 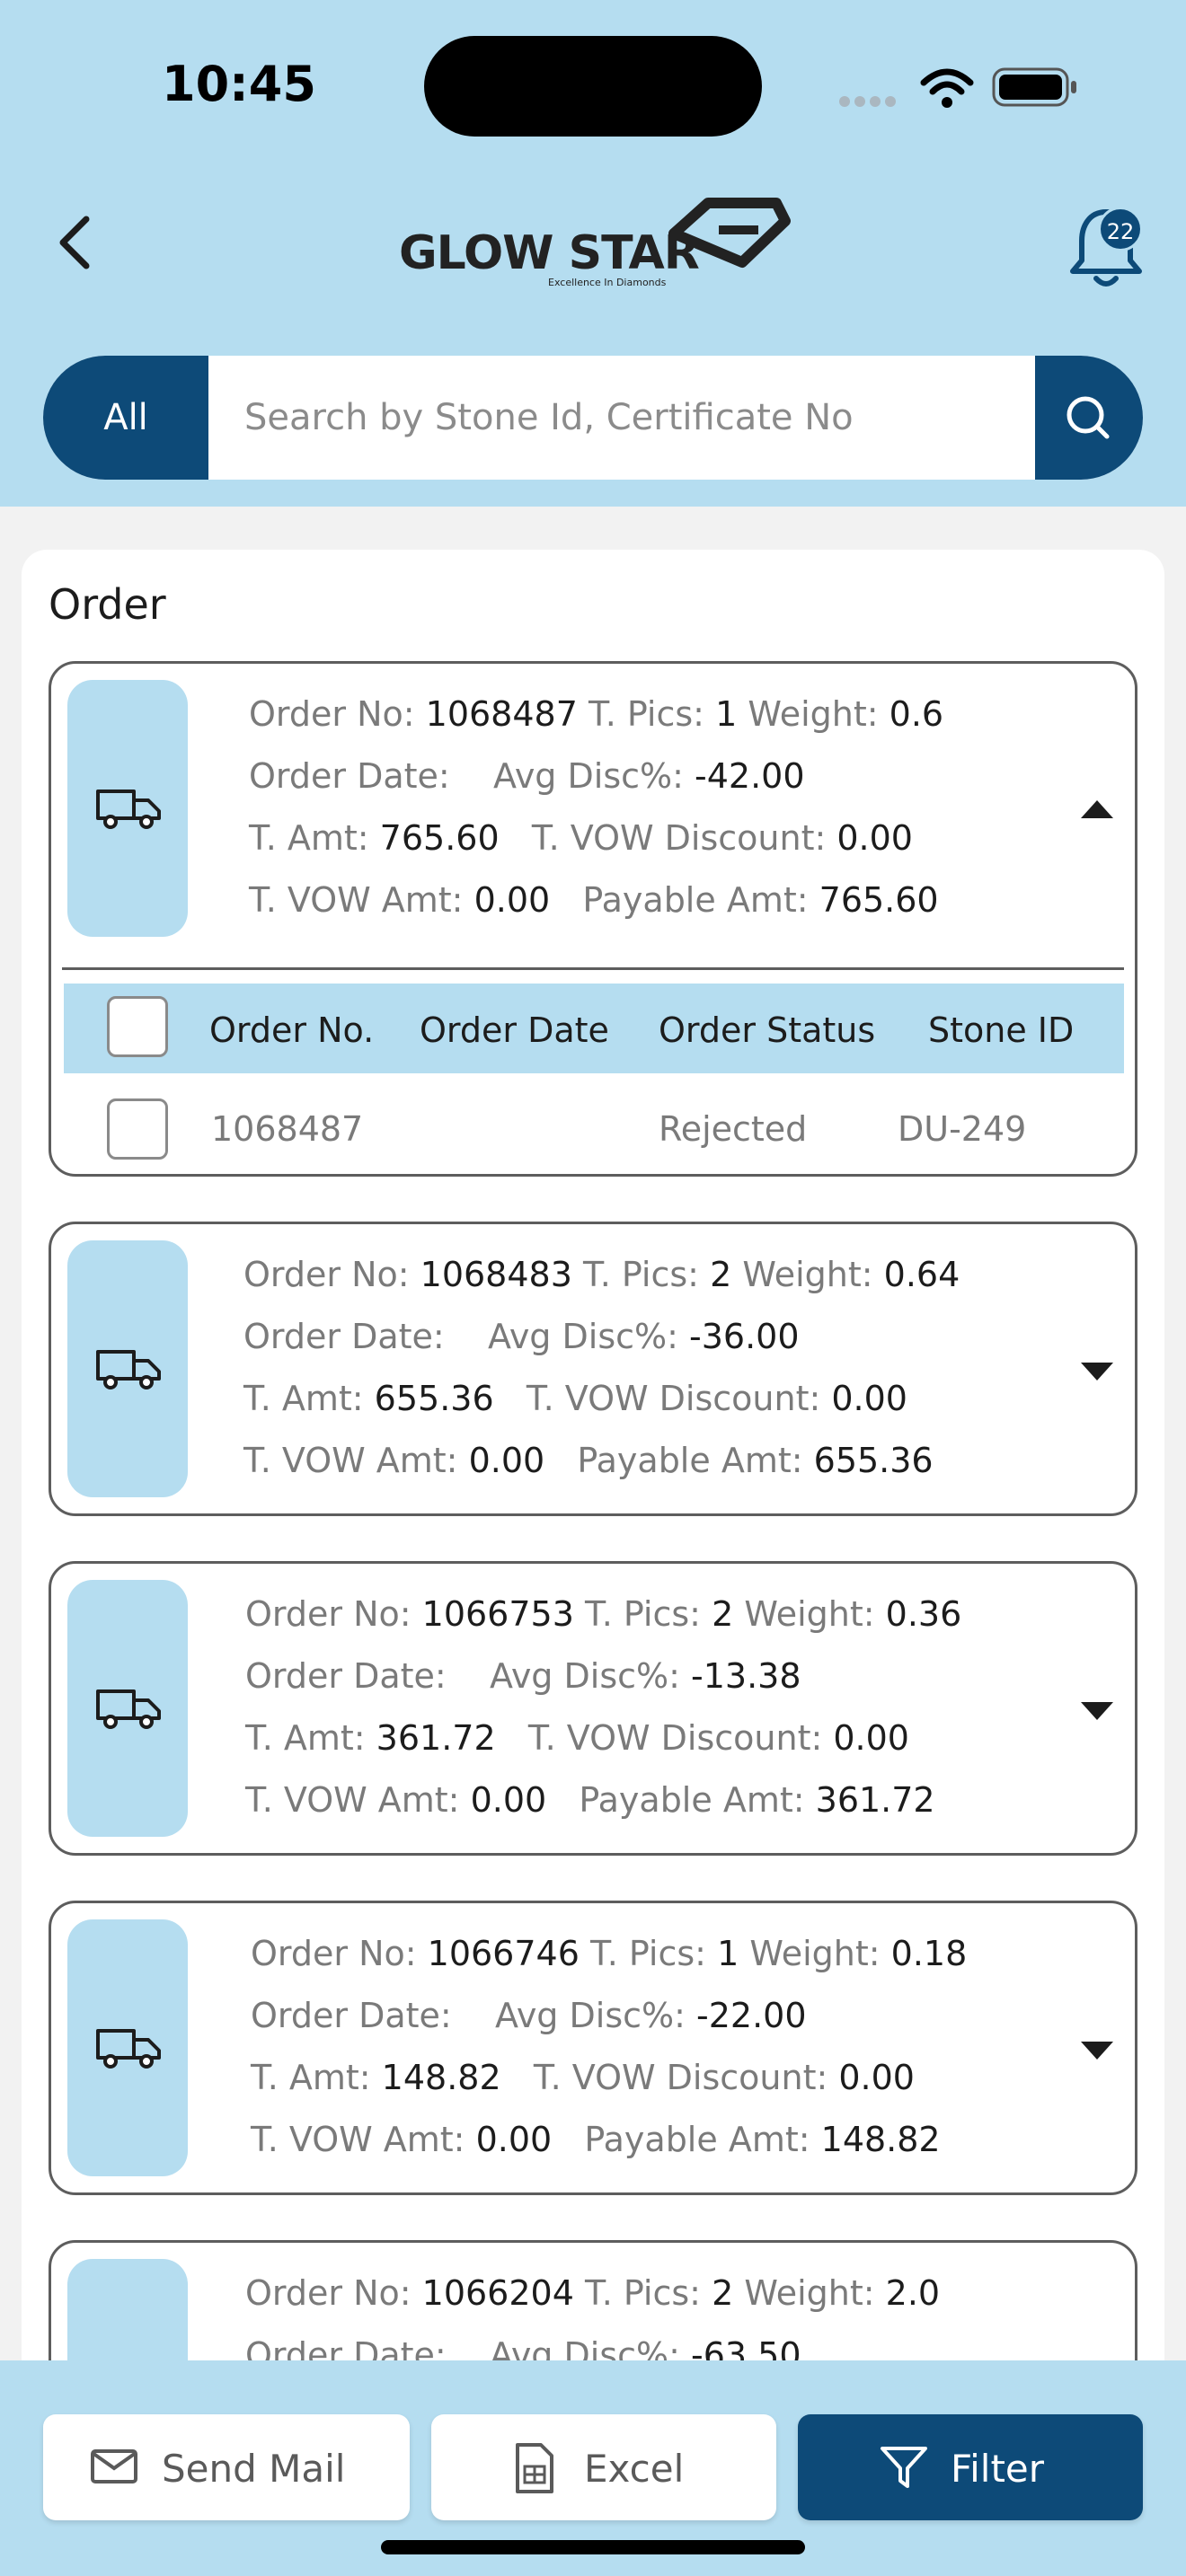 What do you see at coordinates (107, 604) in the screenshot?
I see `section-title: Order` at bounding box center [107, 604].